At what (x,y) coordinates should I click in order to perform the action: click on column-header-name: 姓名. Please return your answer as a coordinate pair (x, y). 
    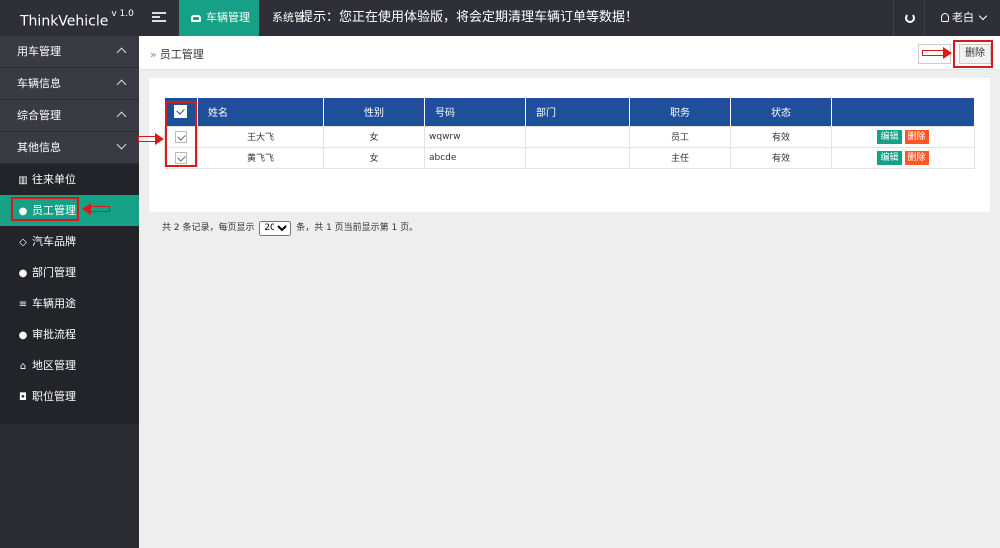
    Looking at the image, I should click on (260, 112).